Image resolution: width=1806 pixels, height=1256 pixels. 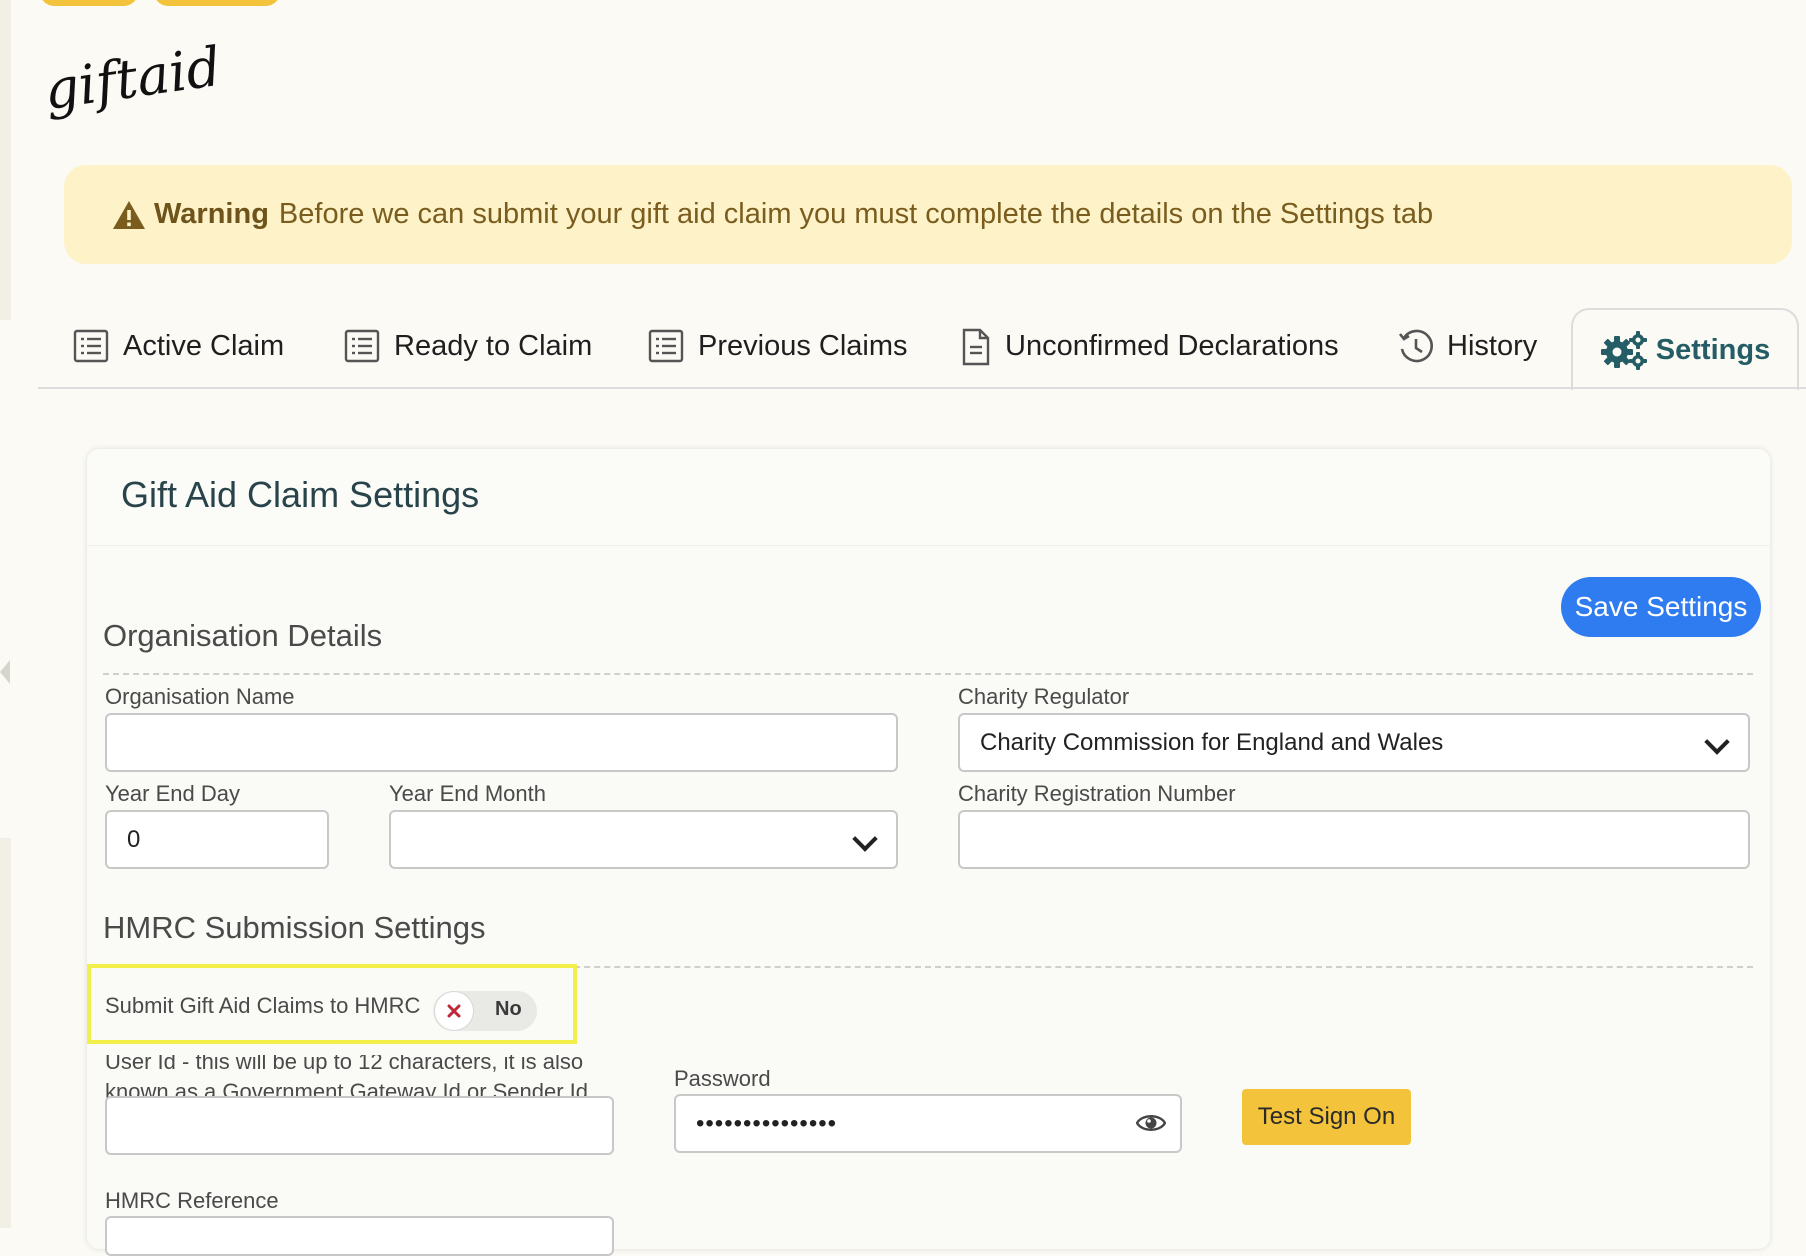 What do you see at coordinates (294, 927) in the screenshot?
I see `section-title-hmrc: HMRC Submission Settings` at bounding box center [294, 927].